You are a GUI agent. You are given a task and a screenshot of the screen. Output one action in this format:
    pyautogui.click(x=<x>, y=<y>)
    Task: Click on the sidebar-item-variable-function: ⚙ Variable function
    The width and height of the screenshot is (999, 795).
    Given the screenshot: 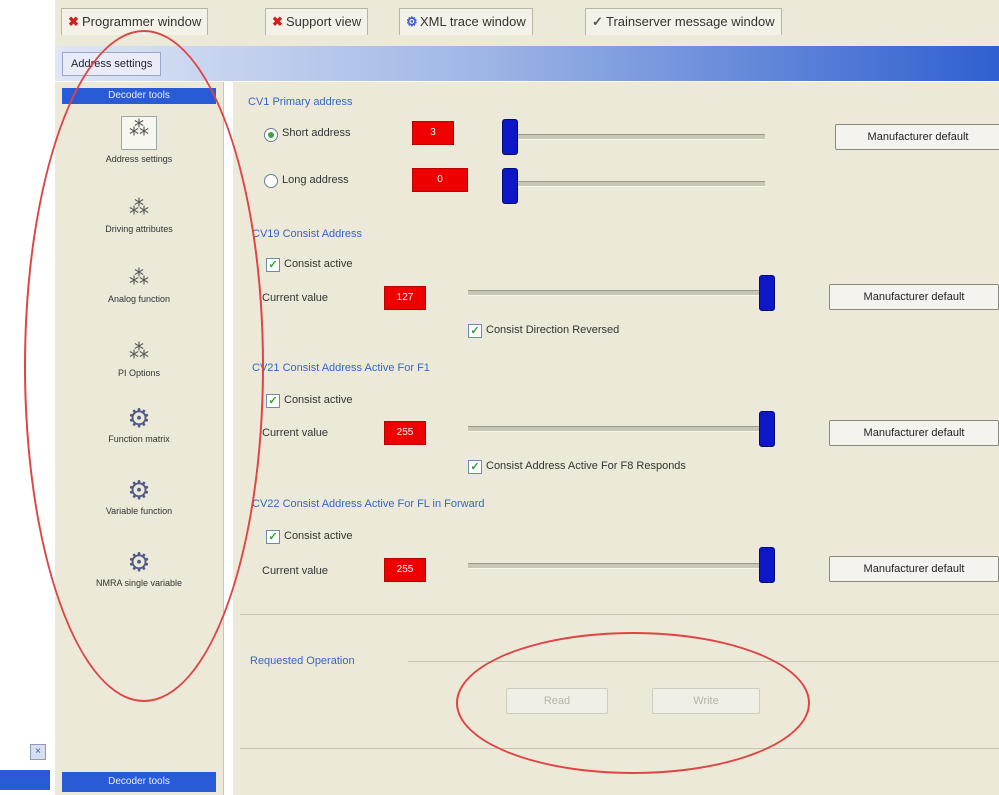 What is the action you would take?
    pyautogui.click(x=139, y=495)
    